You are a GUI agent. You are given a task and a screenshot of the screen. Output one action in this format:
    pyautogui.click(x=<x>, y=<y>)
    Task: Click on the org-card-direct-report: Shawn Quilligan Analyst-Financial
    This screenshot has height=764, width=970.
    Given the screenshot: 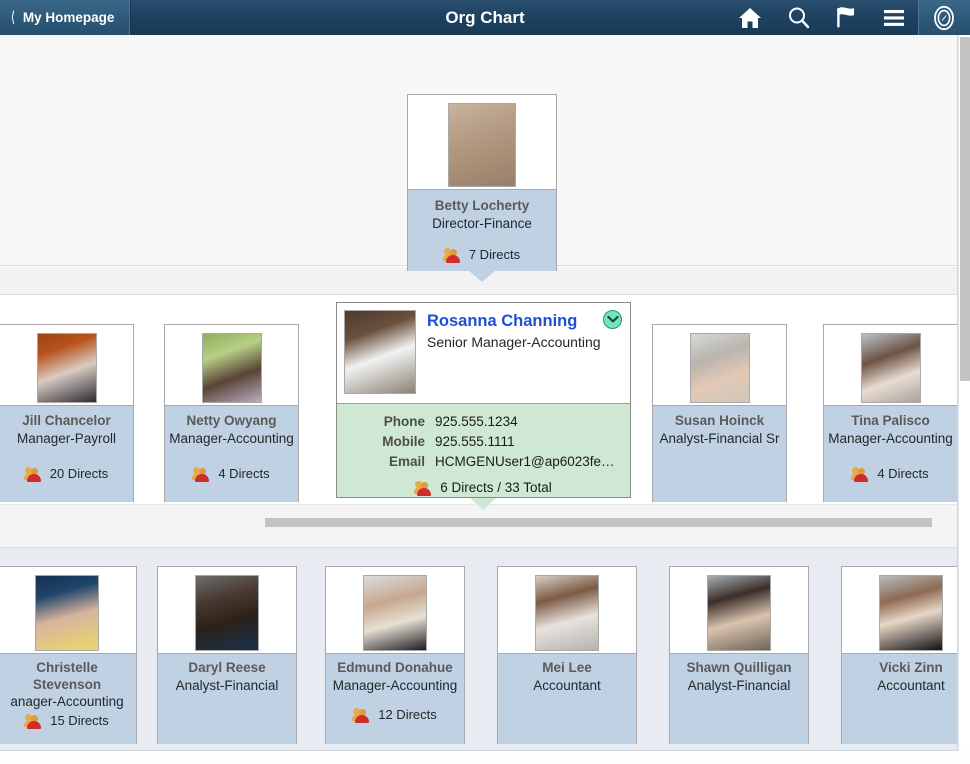 What is the action you would take?
    pyautogui.click(x=739, y=655)
    